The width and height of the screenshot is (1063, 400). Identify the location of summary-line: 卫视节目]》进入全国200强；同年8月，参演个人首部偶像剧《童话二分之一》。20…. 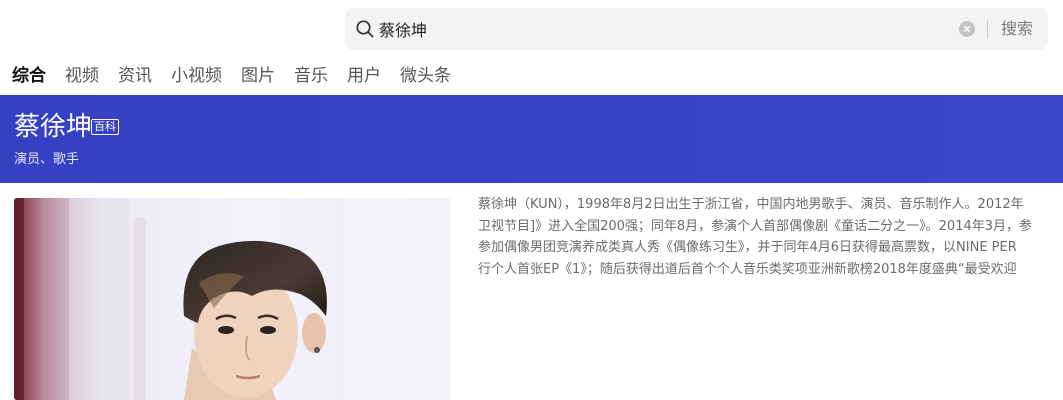
(755, 226).